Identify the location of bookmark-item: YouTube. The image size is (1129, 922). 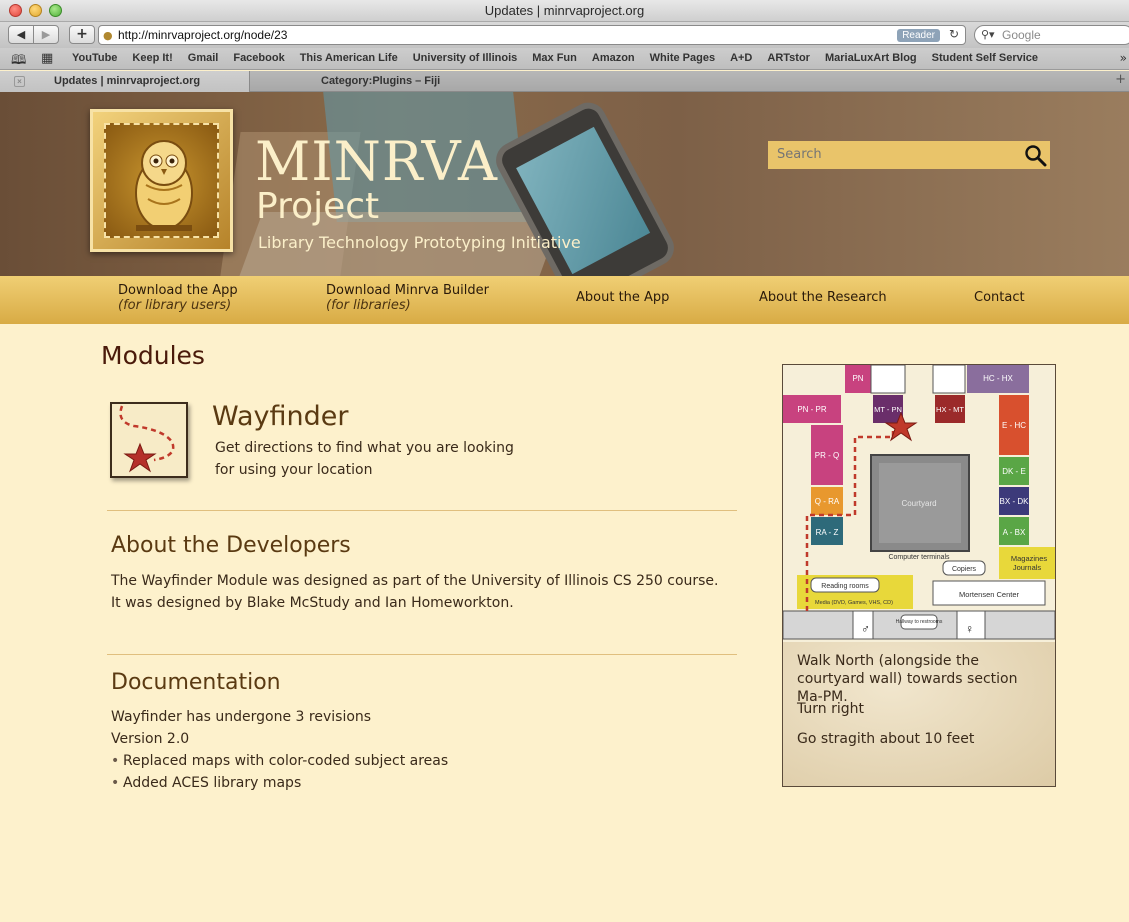
(94, 58).